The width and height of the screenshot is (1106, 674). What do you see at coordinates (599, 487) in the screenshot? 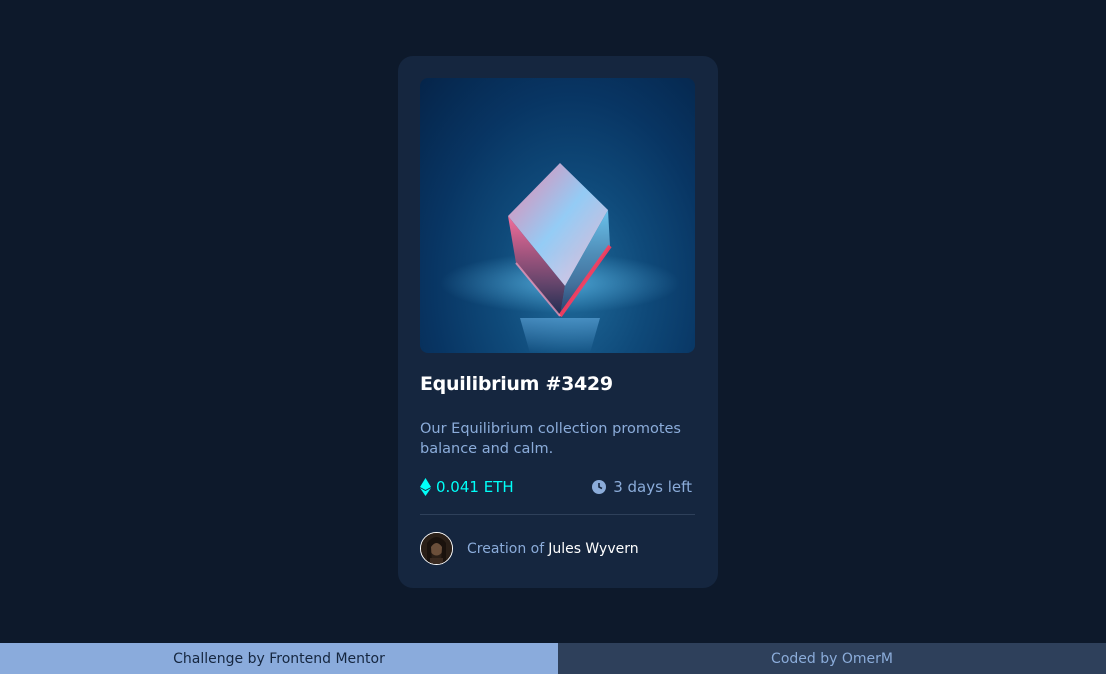
I see `clock-icon` at bounding box center [599, 487].